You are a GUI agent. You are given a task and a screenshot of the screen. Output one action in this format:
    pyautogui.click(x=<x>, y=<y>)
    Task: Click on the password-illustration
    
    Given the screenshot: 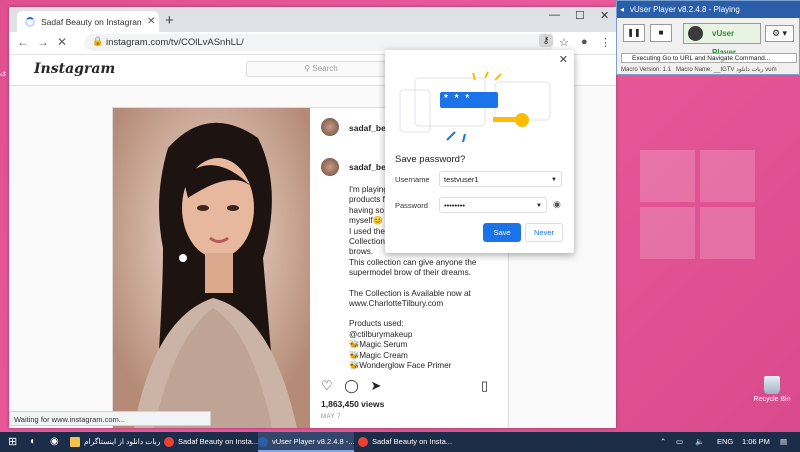 What is the action you would take?
    pyautogui.click(x=475, y=107)
    